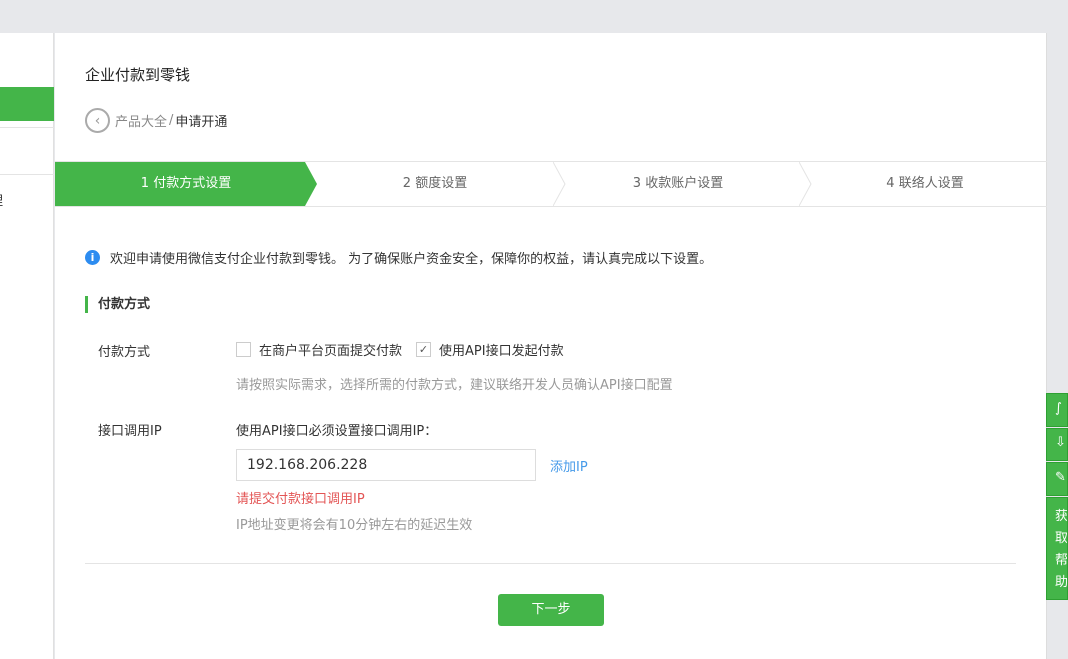 This screenshot has width=1068, height=659. I want to click on float-tool-download: ⇩, so click(1057, 444).